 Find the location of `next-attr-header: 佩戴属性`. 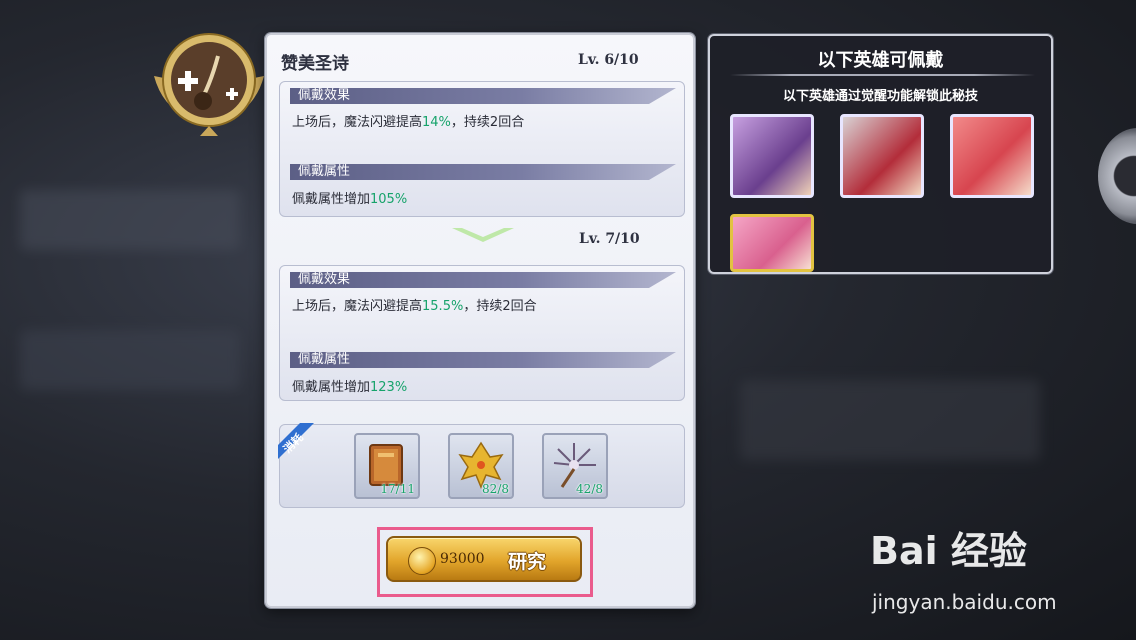

next-attr-header: 佩戴属性 is located at coordinates (483, 360).